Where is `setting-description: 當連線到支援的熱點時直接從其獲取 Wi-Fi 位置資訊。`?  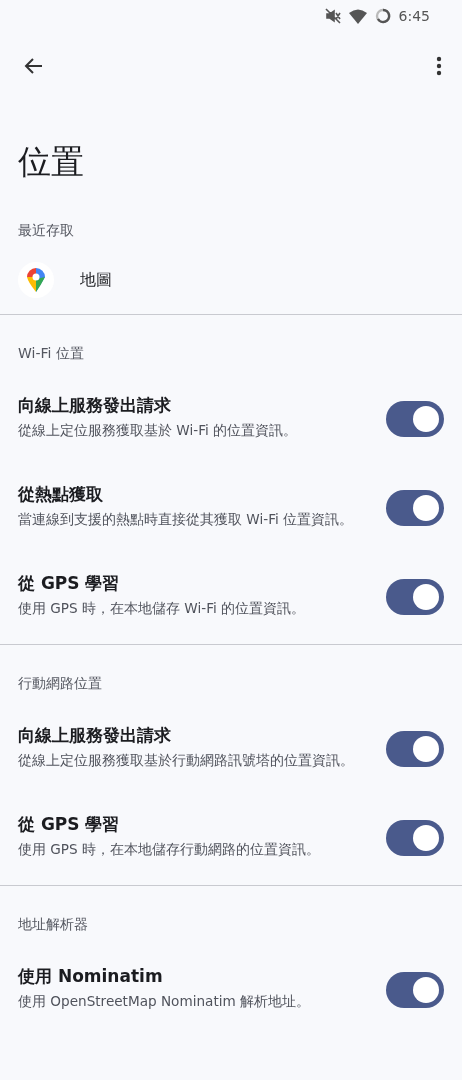 setting-description: 當連線到支援的熱點時直接從其獲取 Wi-Fi 位置資訊。 is located at coordinates (186, 519).